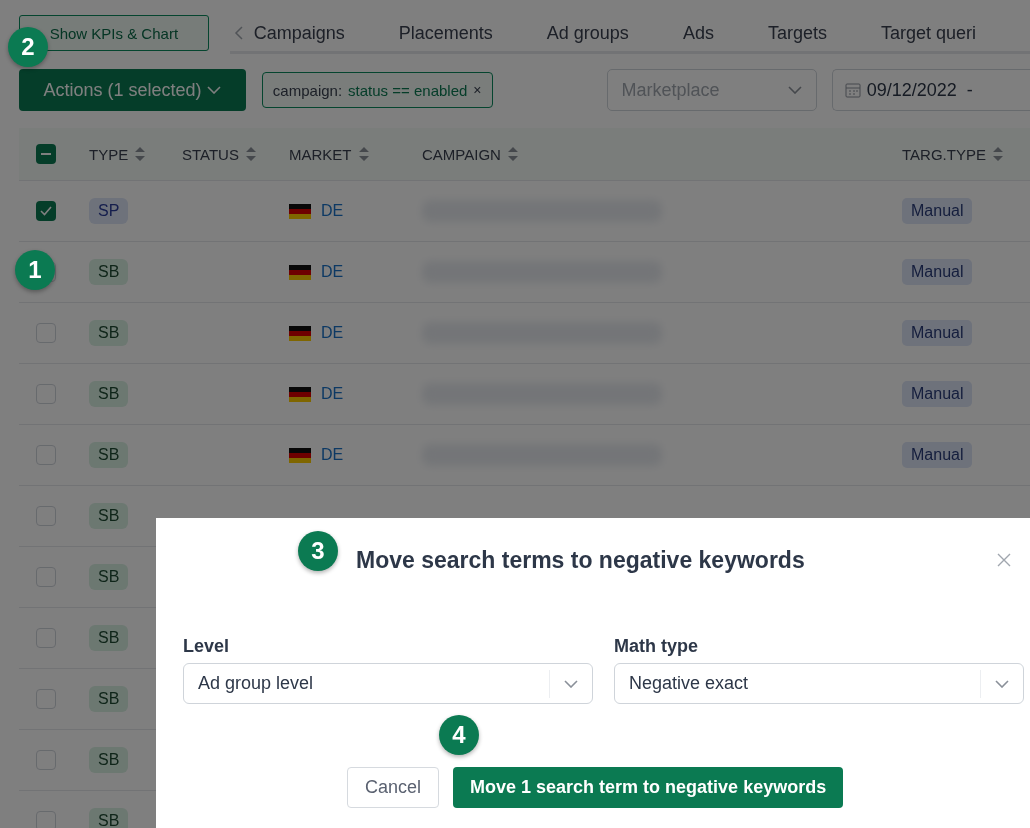 The width and height of the screenshot is (1030, 828). Describe the element at coordinates (580, 560) in the screenshot. I see `dialog-title: Move search terms to negative keywords` at that location.